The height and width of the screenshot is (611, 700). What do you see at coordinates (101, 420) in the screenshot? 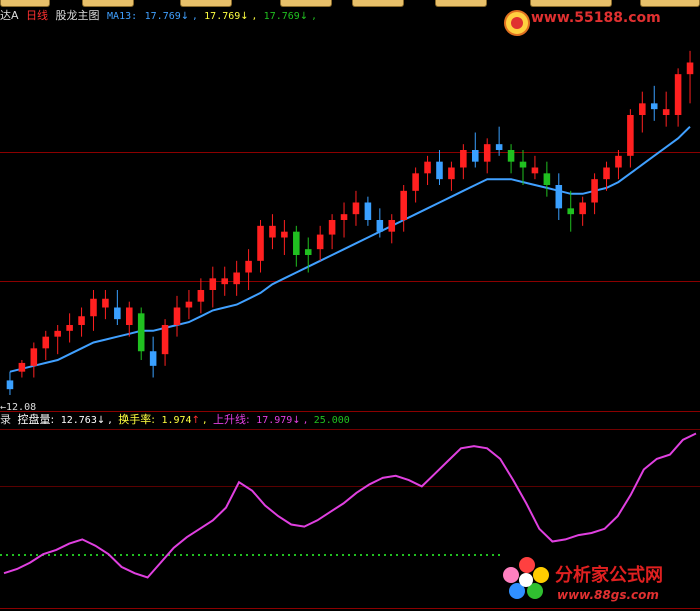
I see `kp-arrow: ↓` at bounding box center [101, 420].